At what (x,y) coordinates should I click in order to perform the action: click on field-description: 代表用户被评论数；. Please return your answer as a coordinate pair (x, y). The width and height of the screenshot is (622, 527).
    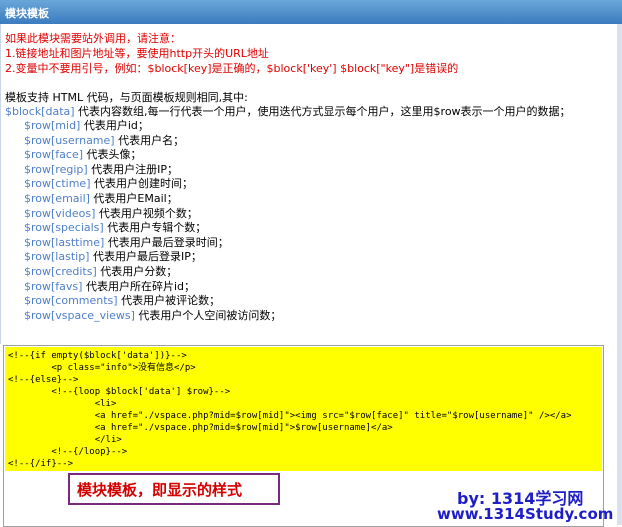
    Looking at the image, I should click on (169, 301).